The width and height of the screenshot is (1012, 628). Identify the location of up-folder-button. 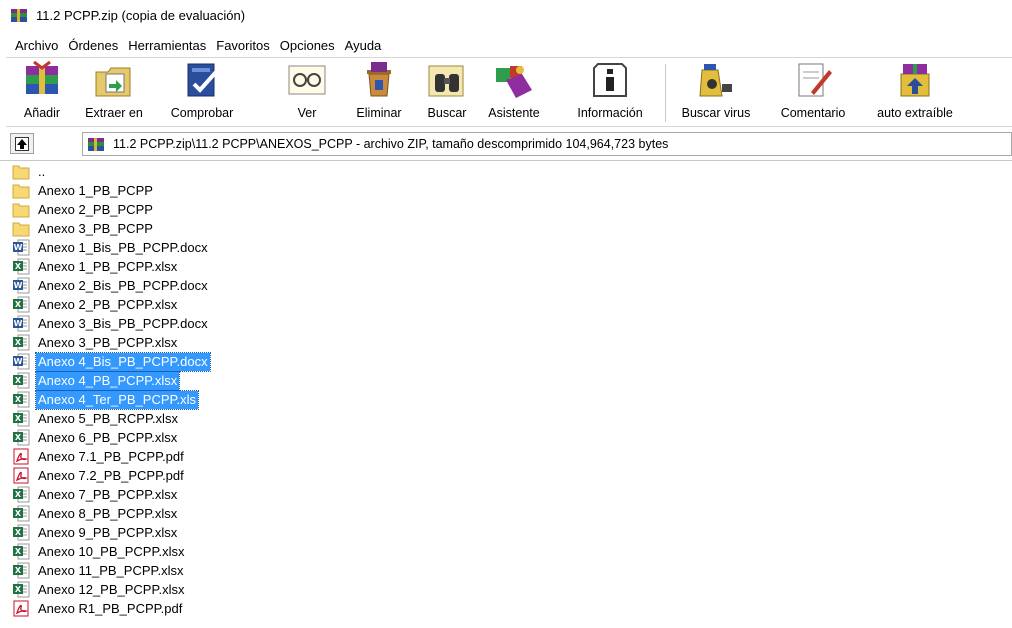
(22, 143).